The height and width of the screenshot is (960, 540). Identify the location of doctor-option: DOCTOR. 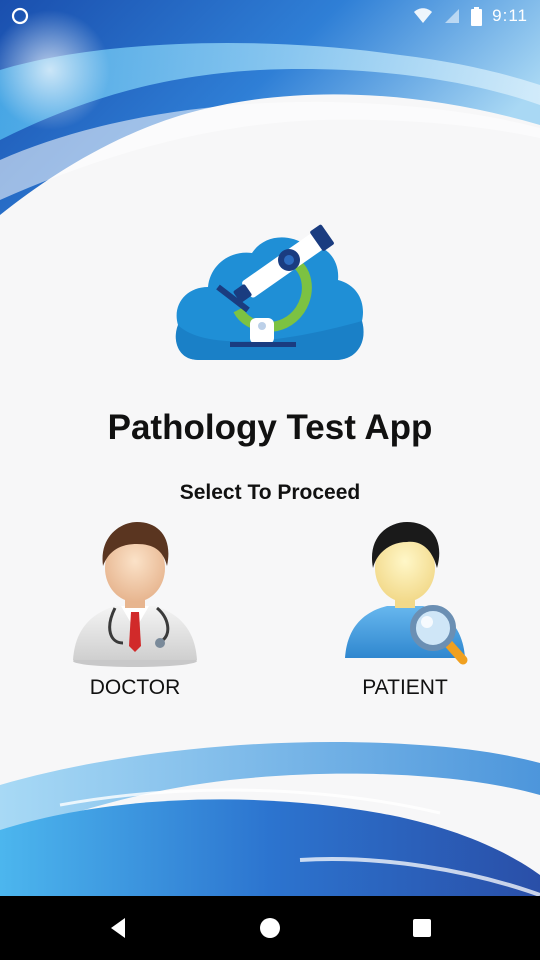
(135, 613).